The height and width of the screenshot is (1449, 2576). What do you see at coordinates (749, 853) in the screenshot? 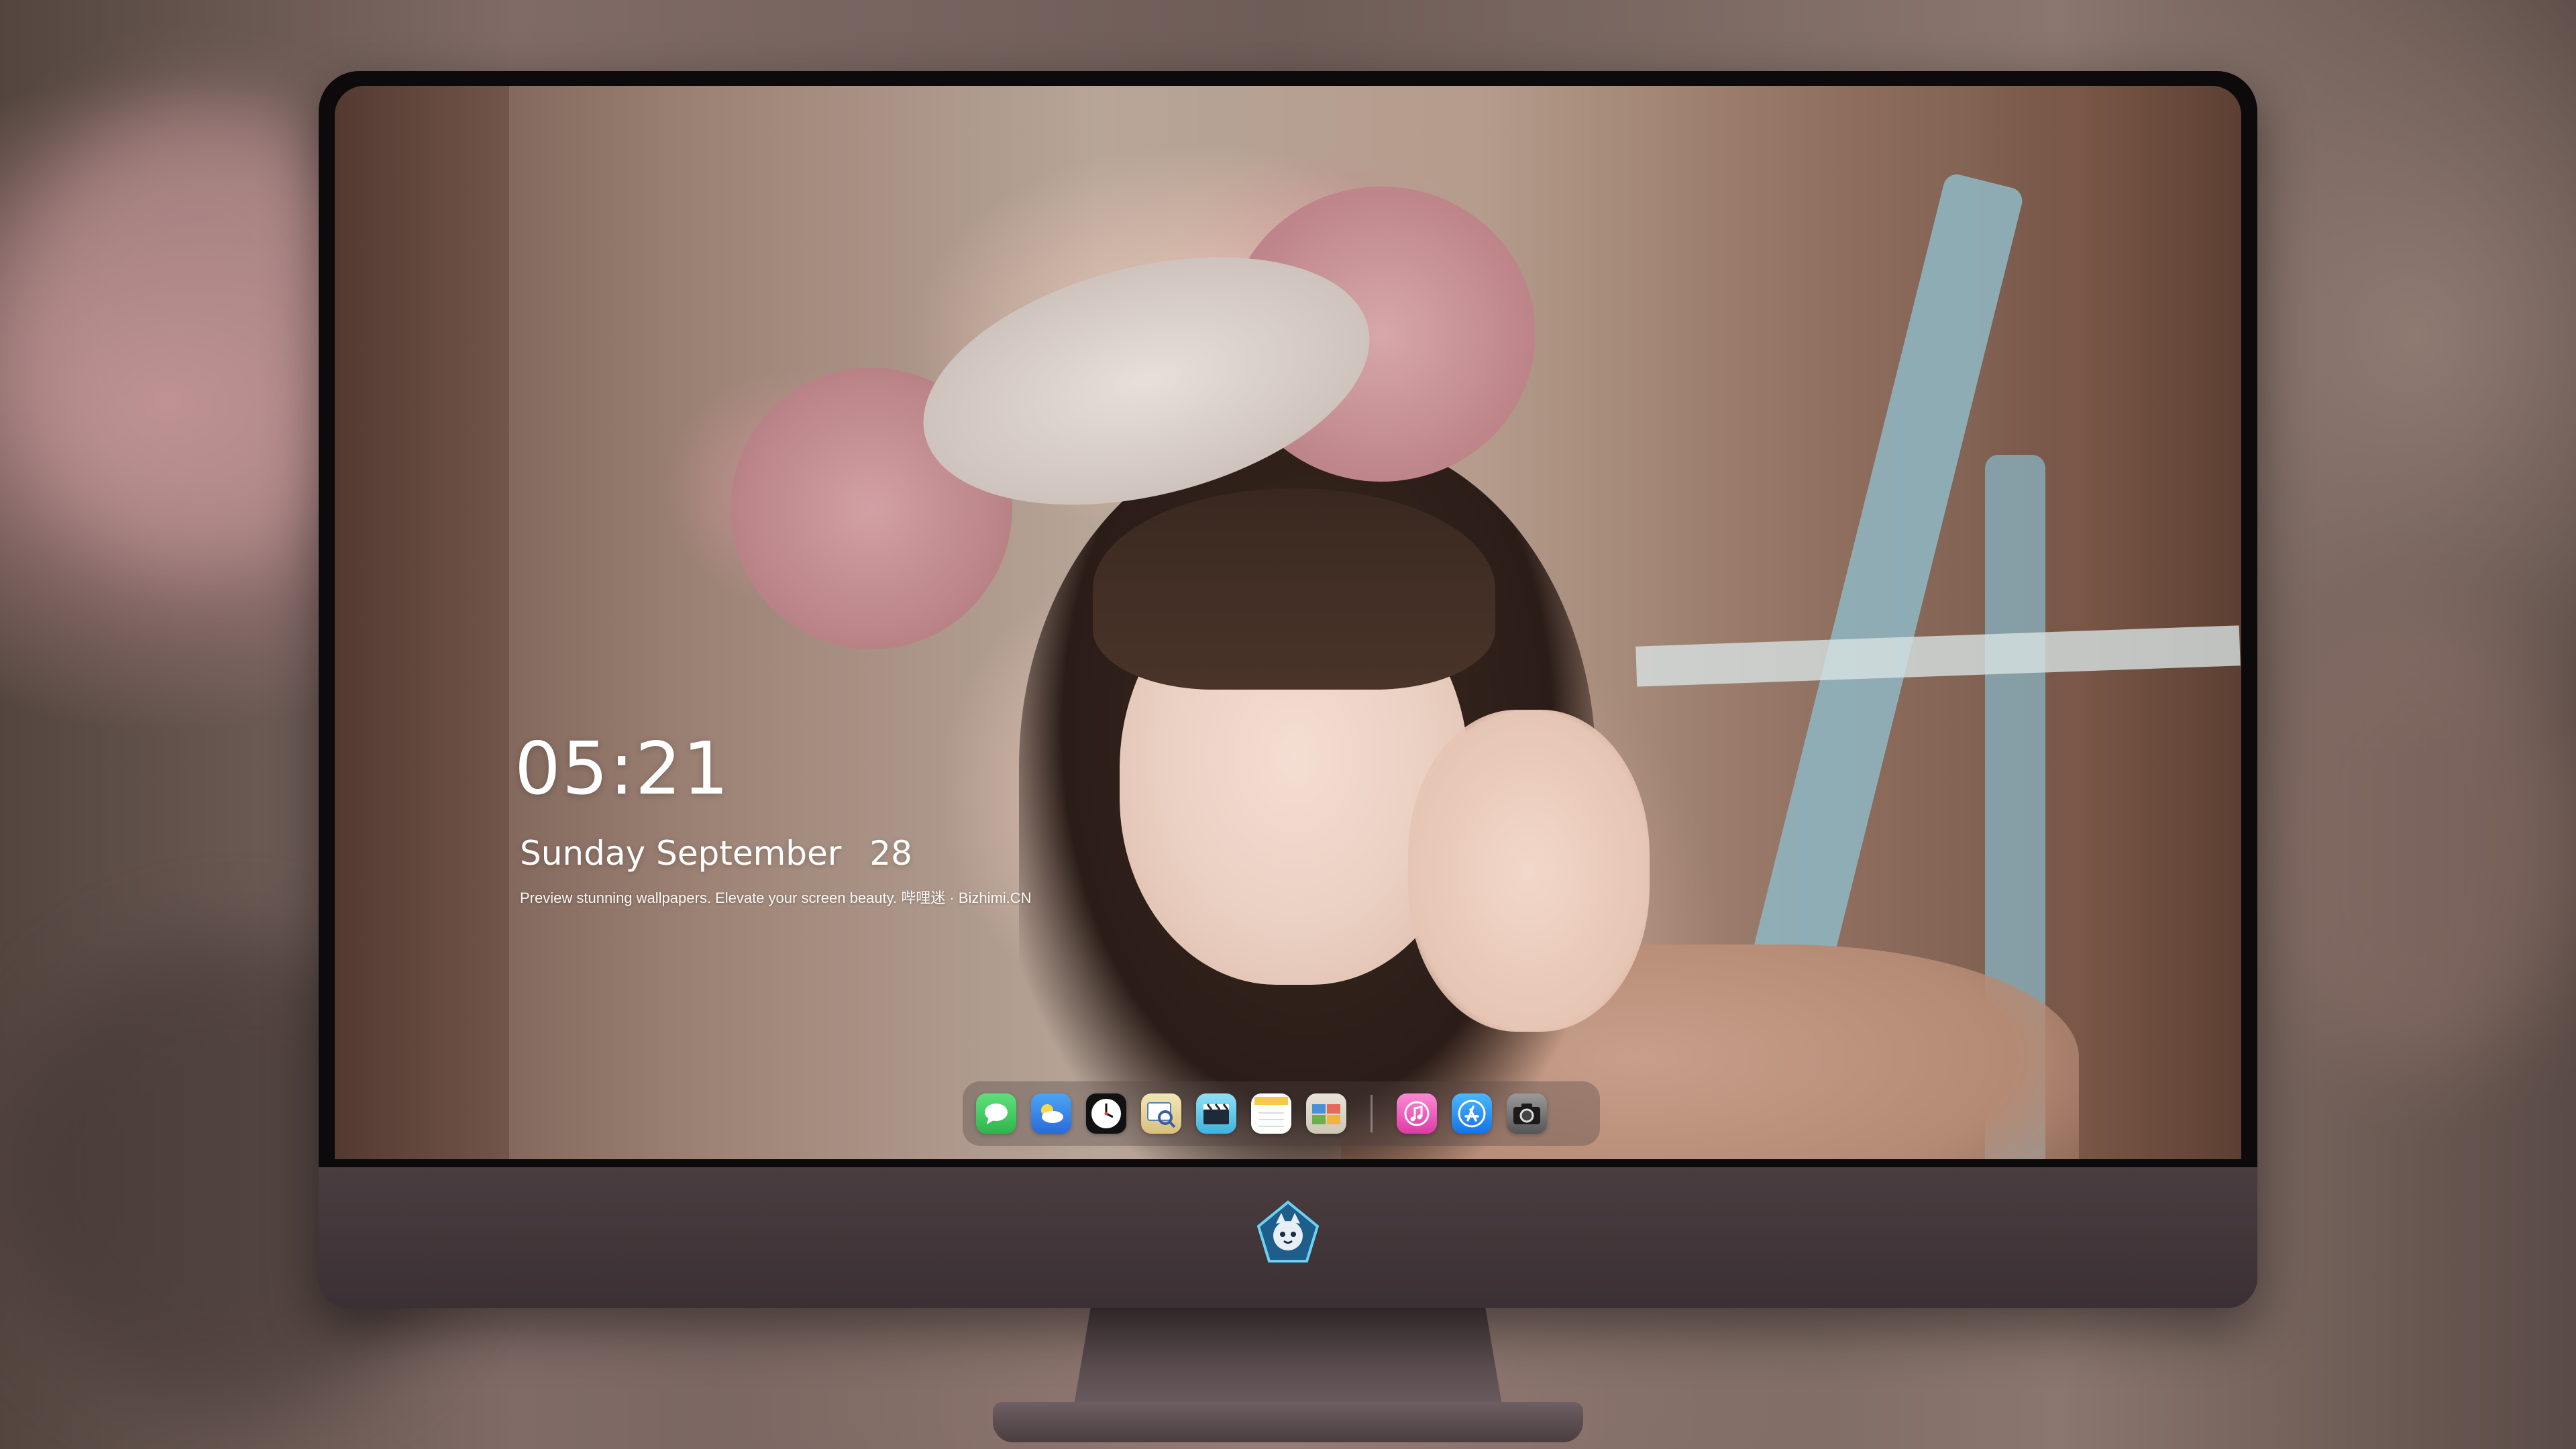
I see `month: September` at bounding box center [749, 853].